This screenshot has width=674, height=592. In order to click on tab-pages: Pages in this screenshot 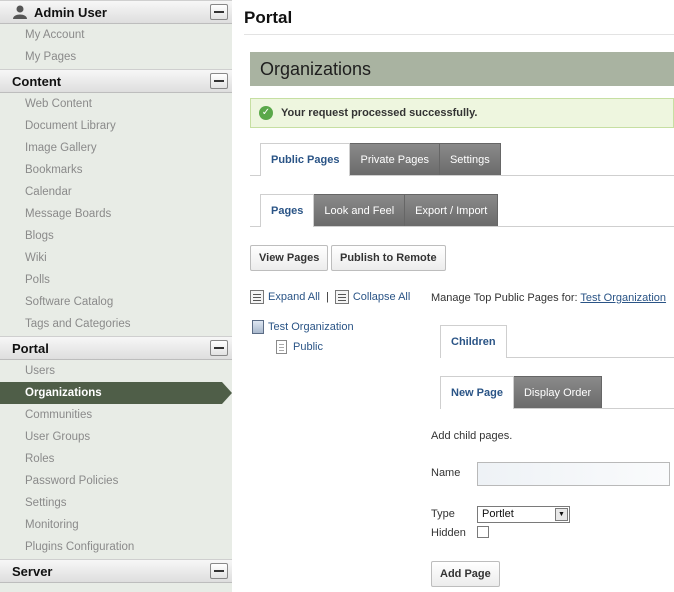, I will do `click(287, 210)`.